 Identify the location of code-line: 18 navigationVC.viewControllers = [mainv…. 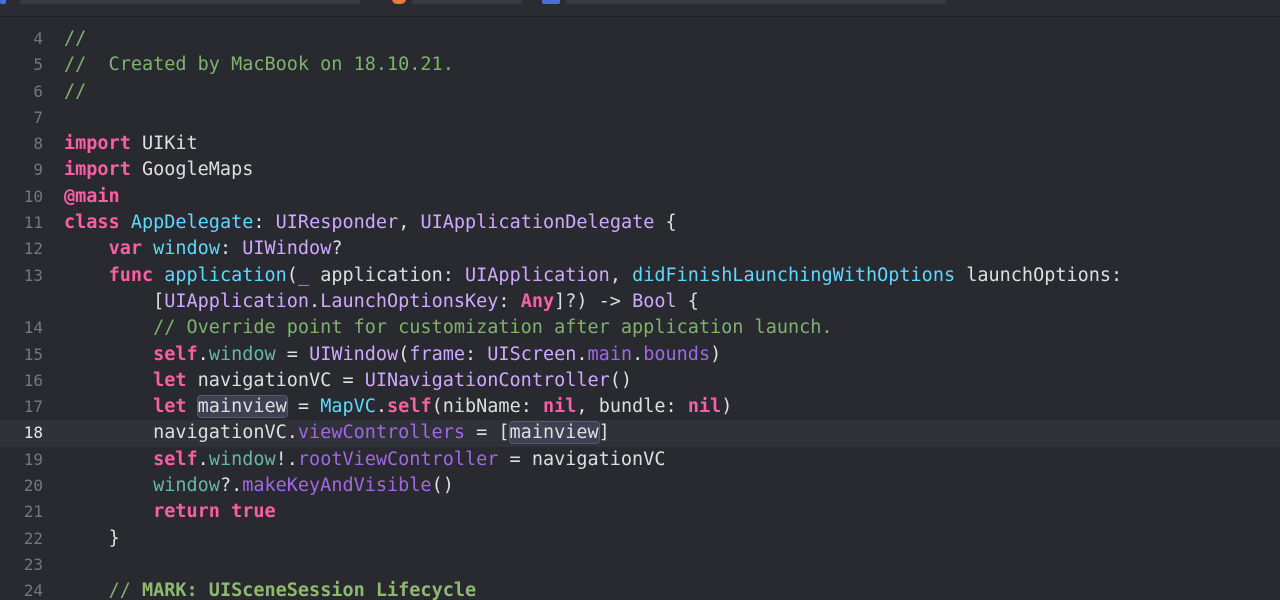
(640, 433).